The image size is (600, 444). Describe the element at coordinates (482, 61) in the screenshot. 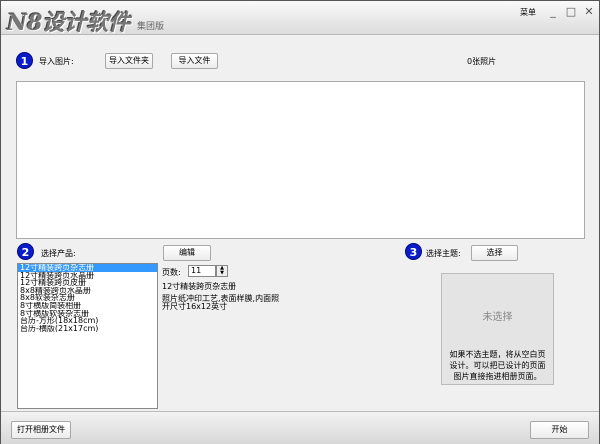

I see `photo-count: 0张照片` at that location.